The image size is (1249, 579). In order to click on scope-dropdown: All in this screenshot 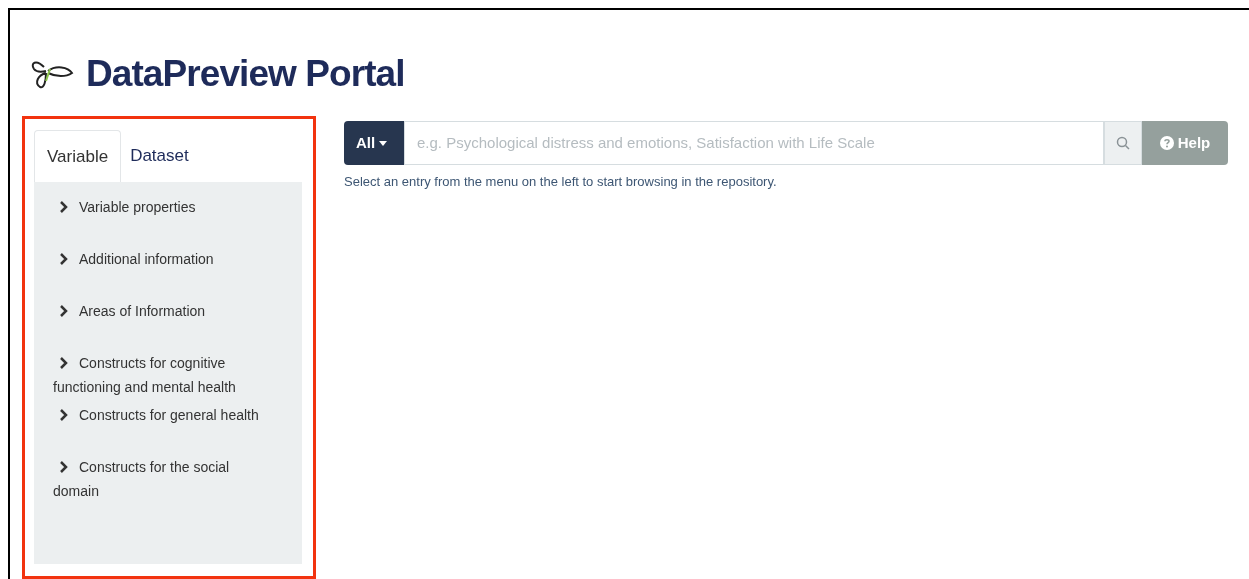, I will do `click(374, 143)`.